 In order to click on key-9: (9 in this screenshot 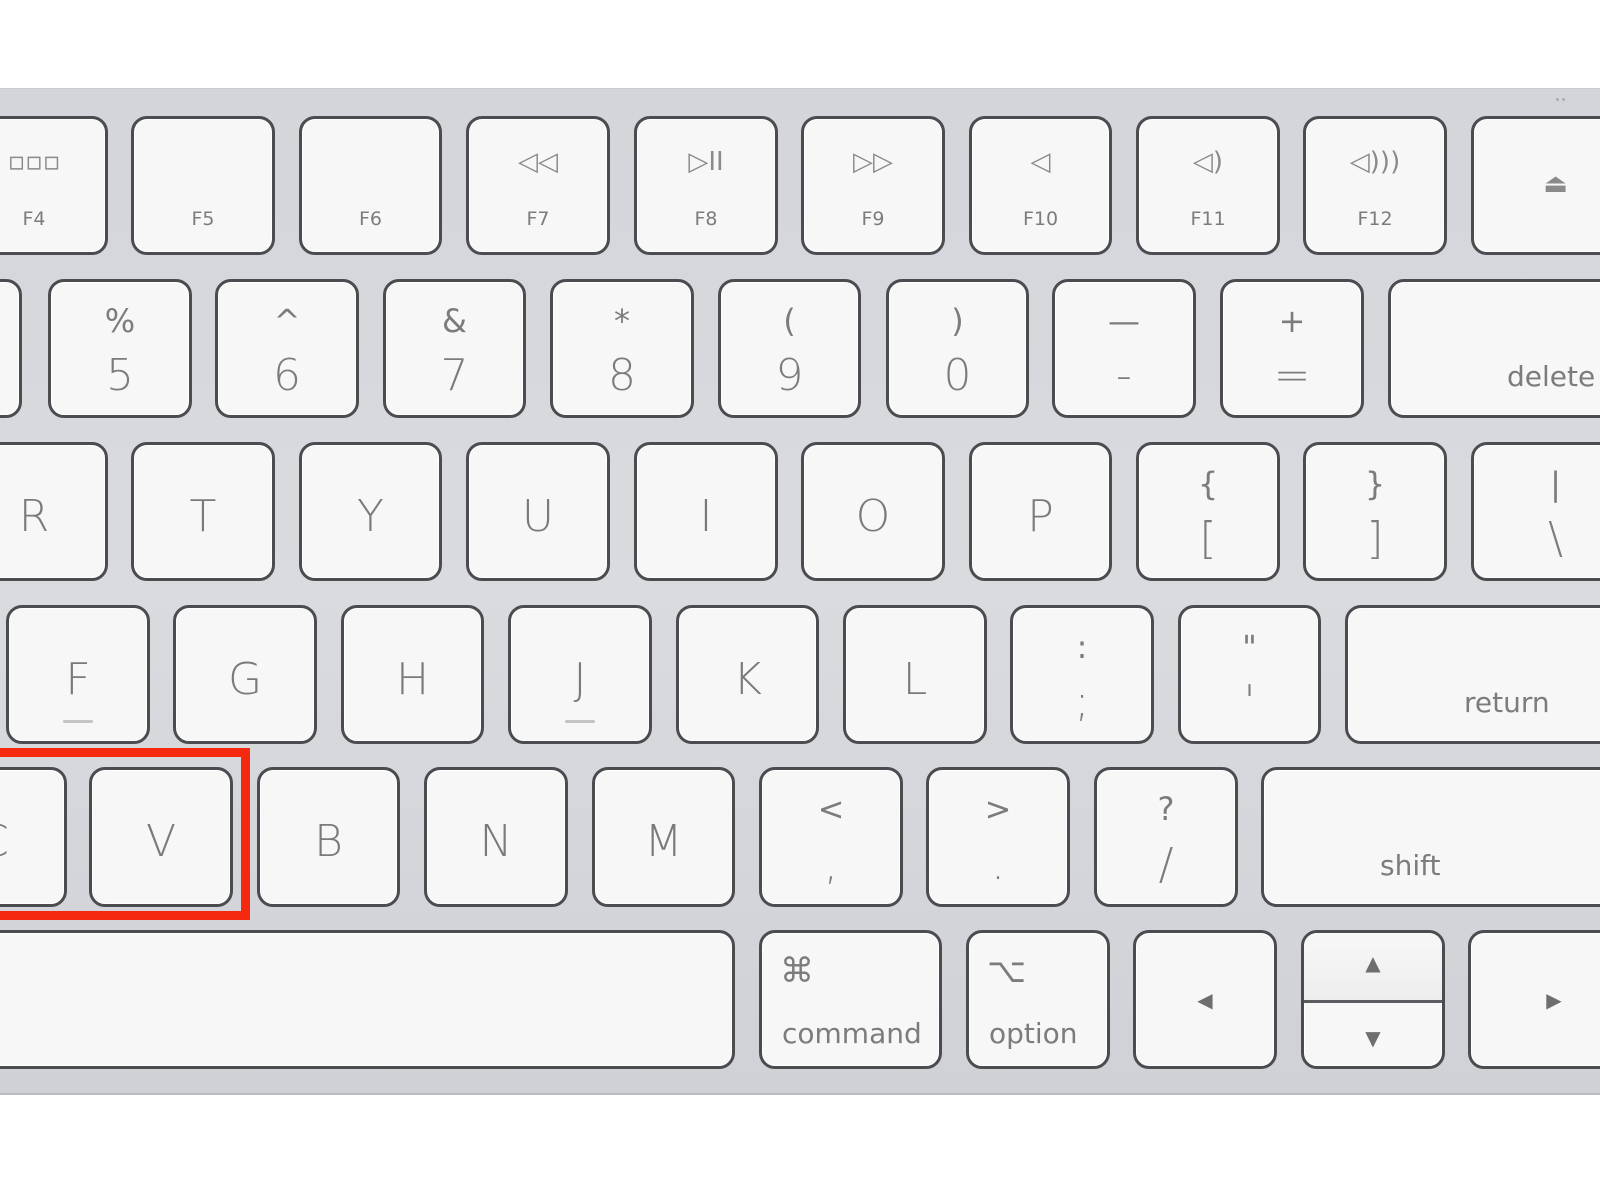, I will do `click(789, 348)`.